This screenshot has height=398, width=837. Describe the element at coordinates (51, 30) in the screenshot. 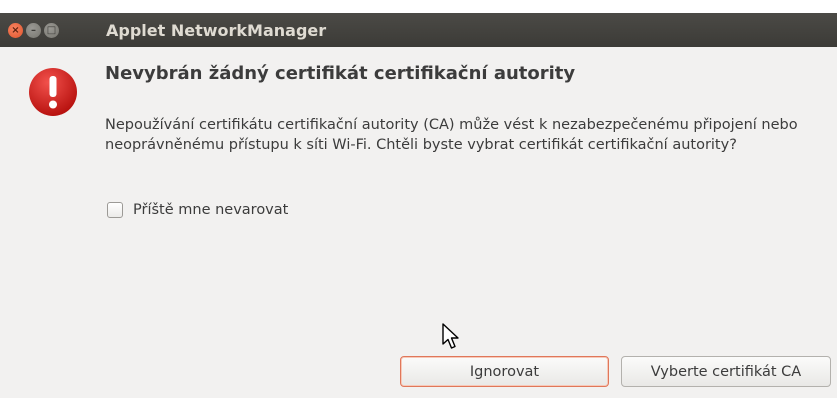

I see `window-maximize-button: □` at that location.